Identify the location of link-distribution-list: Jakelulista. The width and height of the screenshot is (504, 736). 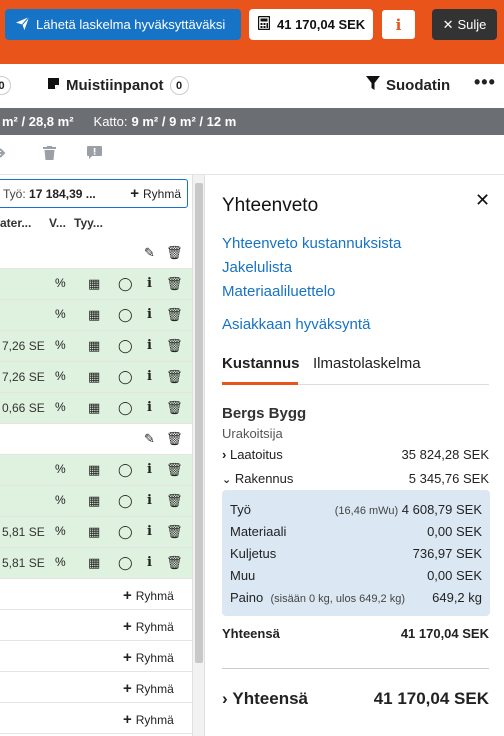
(257, 267).